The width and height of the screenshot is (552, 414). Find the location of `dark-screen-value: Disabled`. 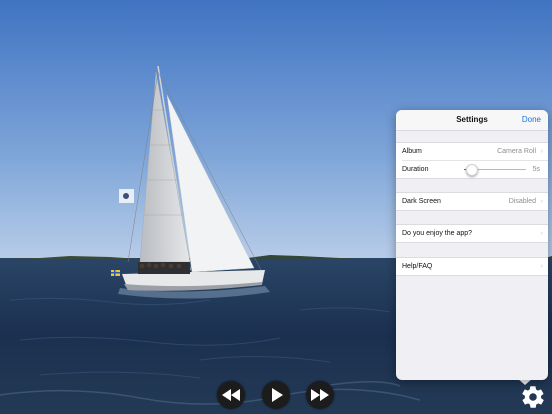

dark-screen-value: Disabled is located at coordinates (522, 201).